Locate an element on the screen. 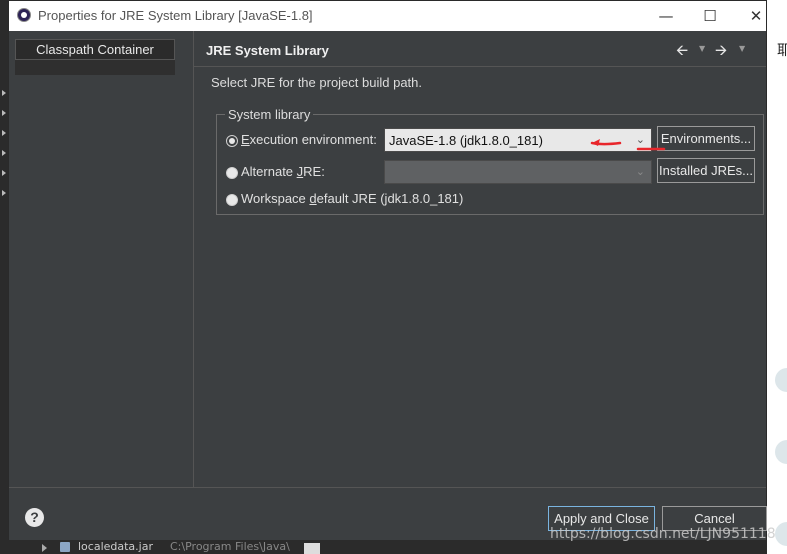  back-arrow-icon: 🡨 is located at coordinates (682, 52).